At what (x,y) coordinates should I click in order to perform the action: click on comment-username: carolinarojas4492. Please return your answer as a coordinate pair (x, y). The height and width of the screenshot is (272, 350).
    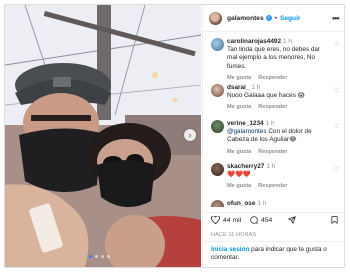
    Looking at the image, I should click on (254, 41).